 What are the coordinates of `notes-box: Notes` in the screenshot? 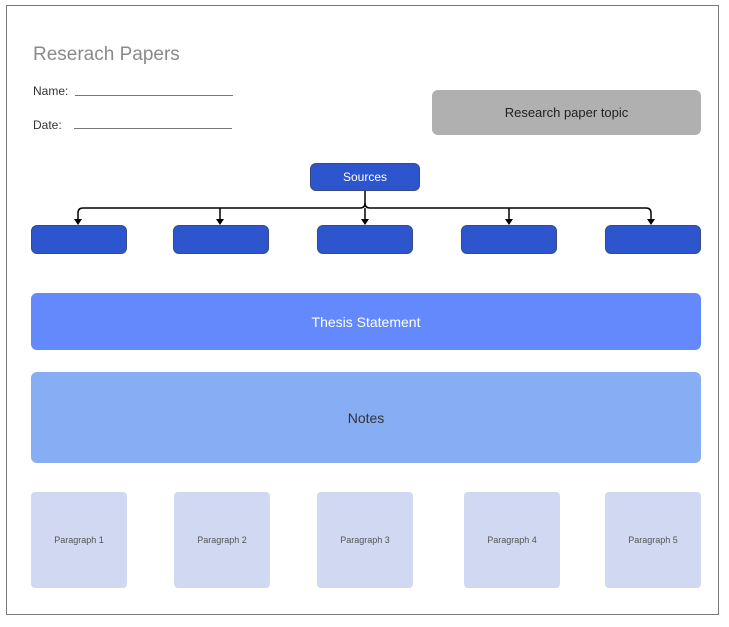 It's located at (366, 417).